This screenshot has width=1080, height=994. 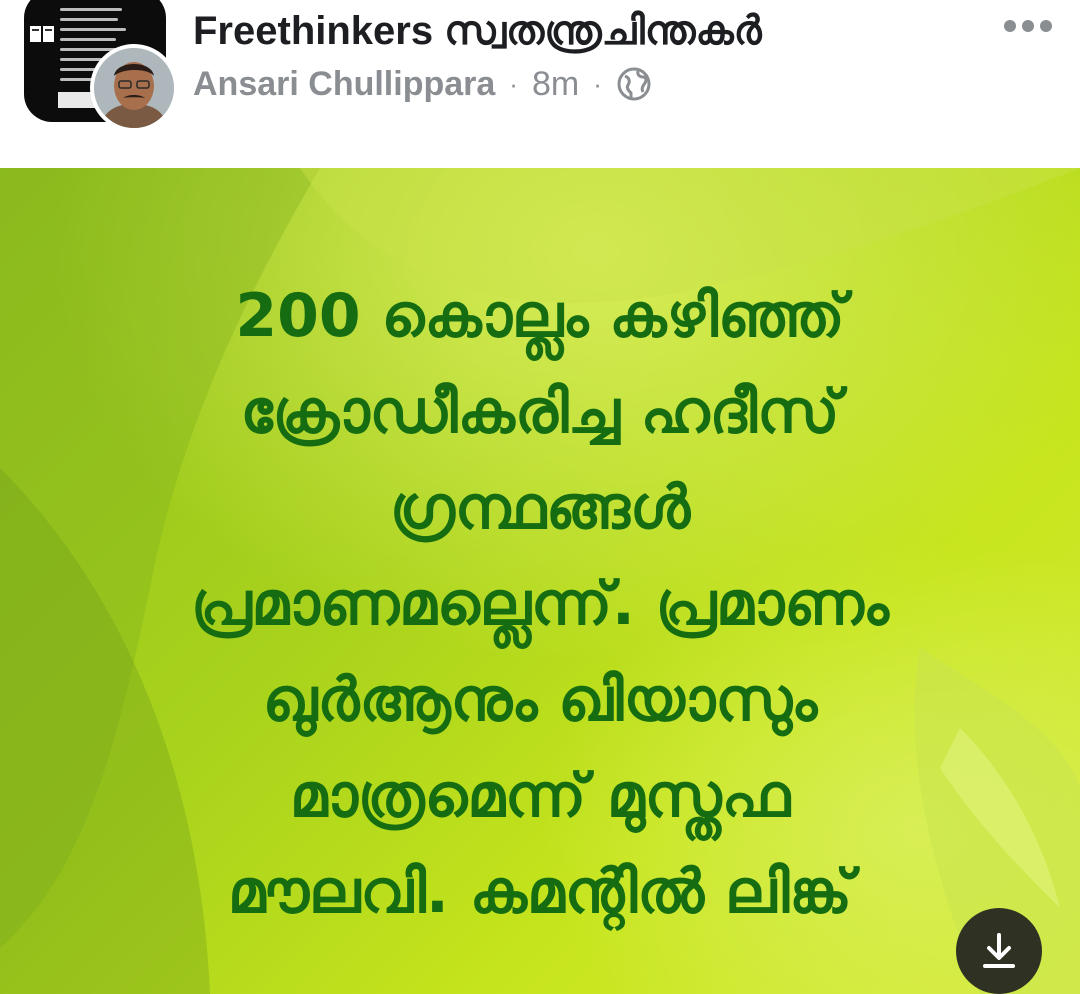 I want to click on download-button, so click(x=999, y=951).